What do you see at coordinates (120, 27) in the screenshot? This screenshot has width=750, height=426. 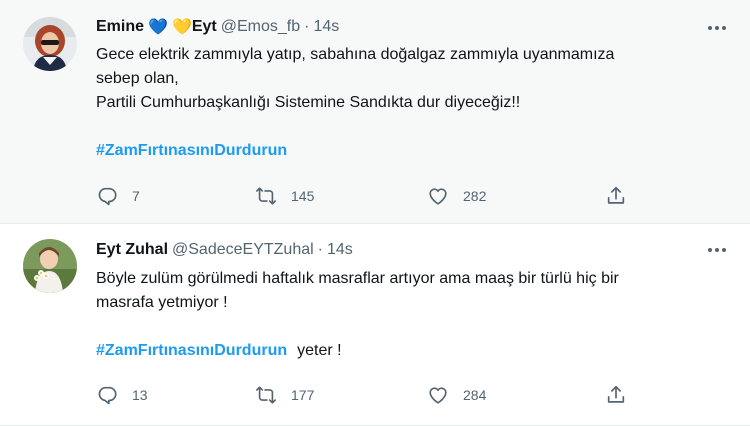 I see `display-name: Emine` at bounding box center [120, 27].